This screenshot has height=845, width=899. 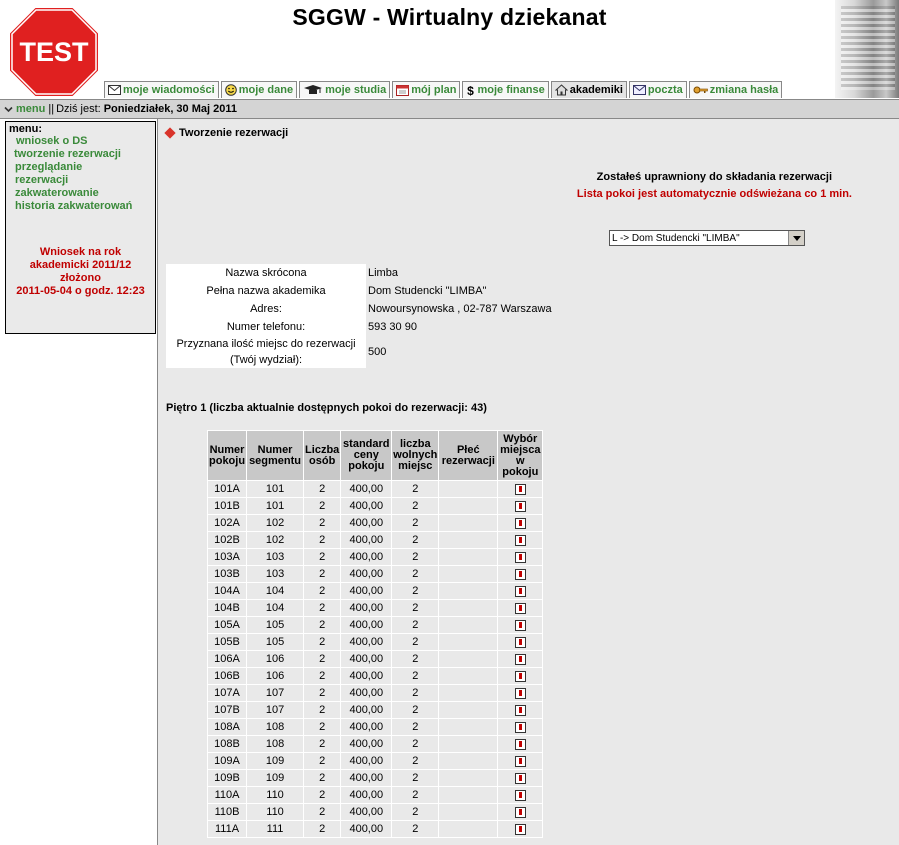 What do you see at coordinates (8, 109) in the screenshot?
I see `chevron-down-icon` at bounding box center [8, 109].